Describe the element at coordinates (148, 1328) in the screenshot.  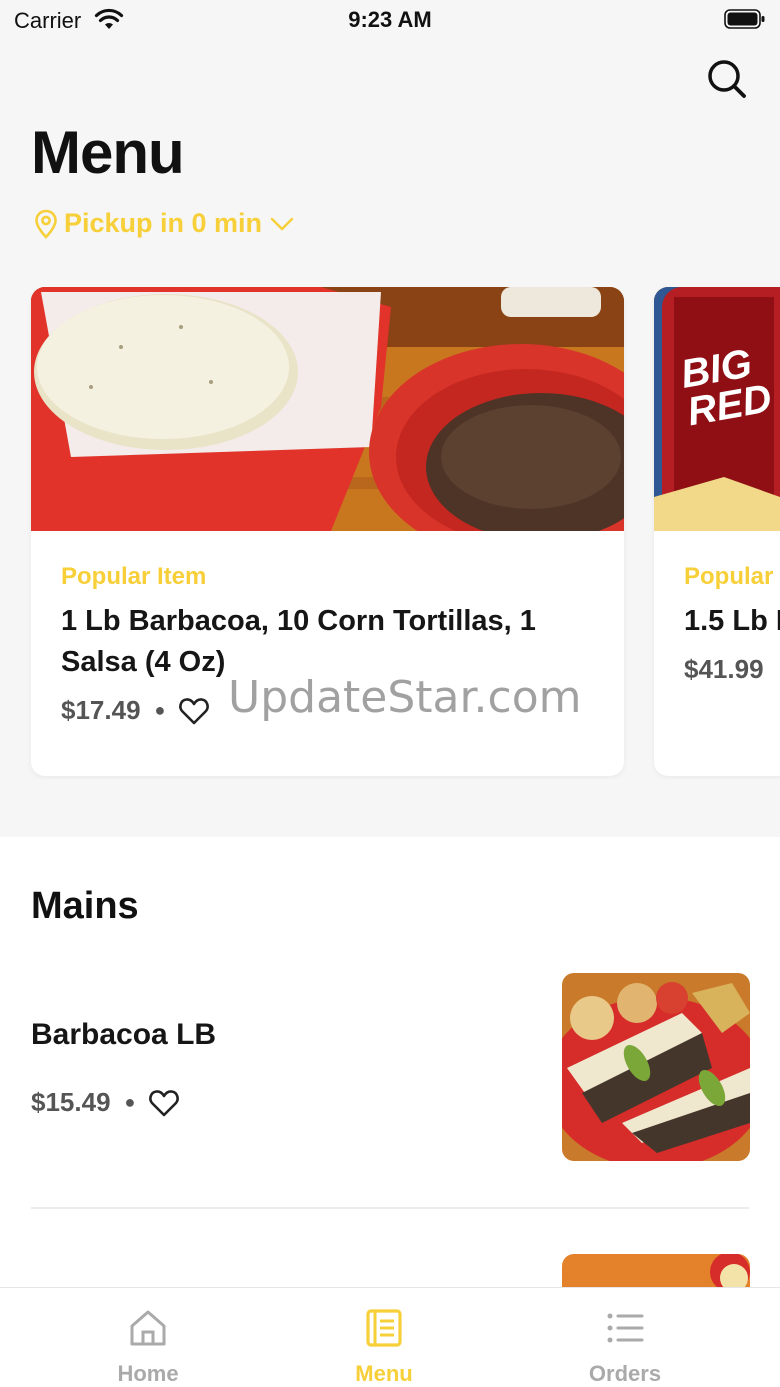
I see `home-icon` at that location.